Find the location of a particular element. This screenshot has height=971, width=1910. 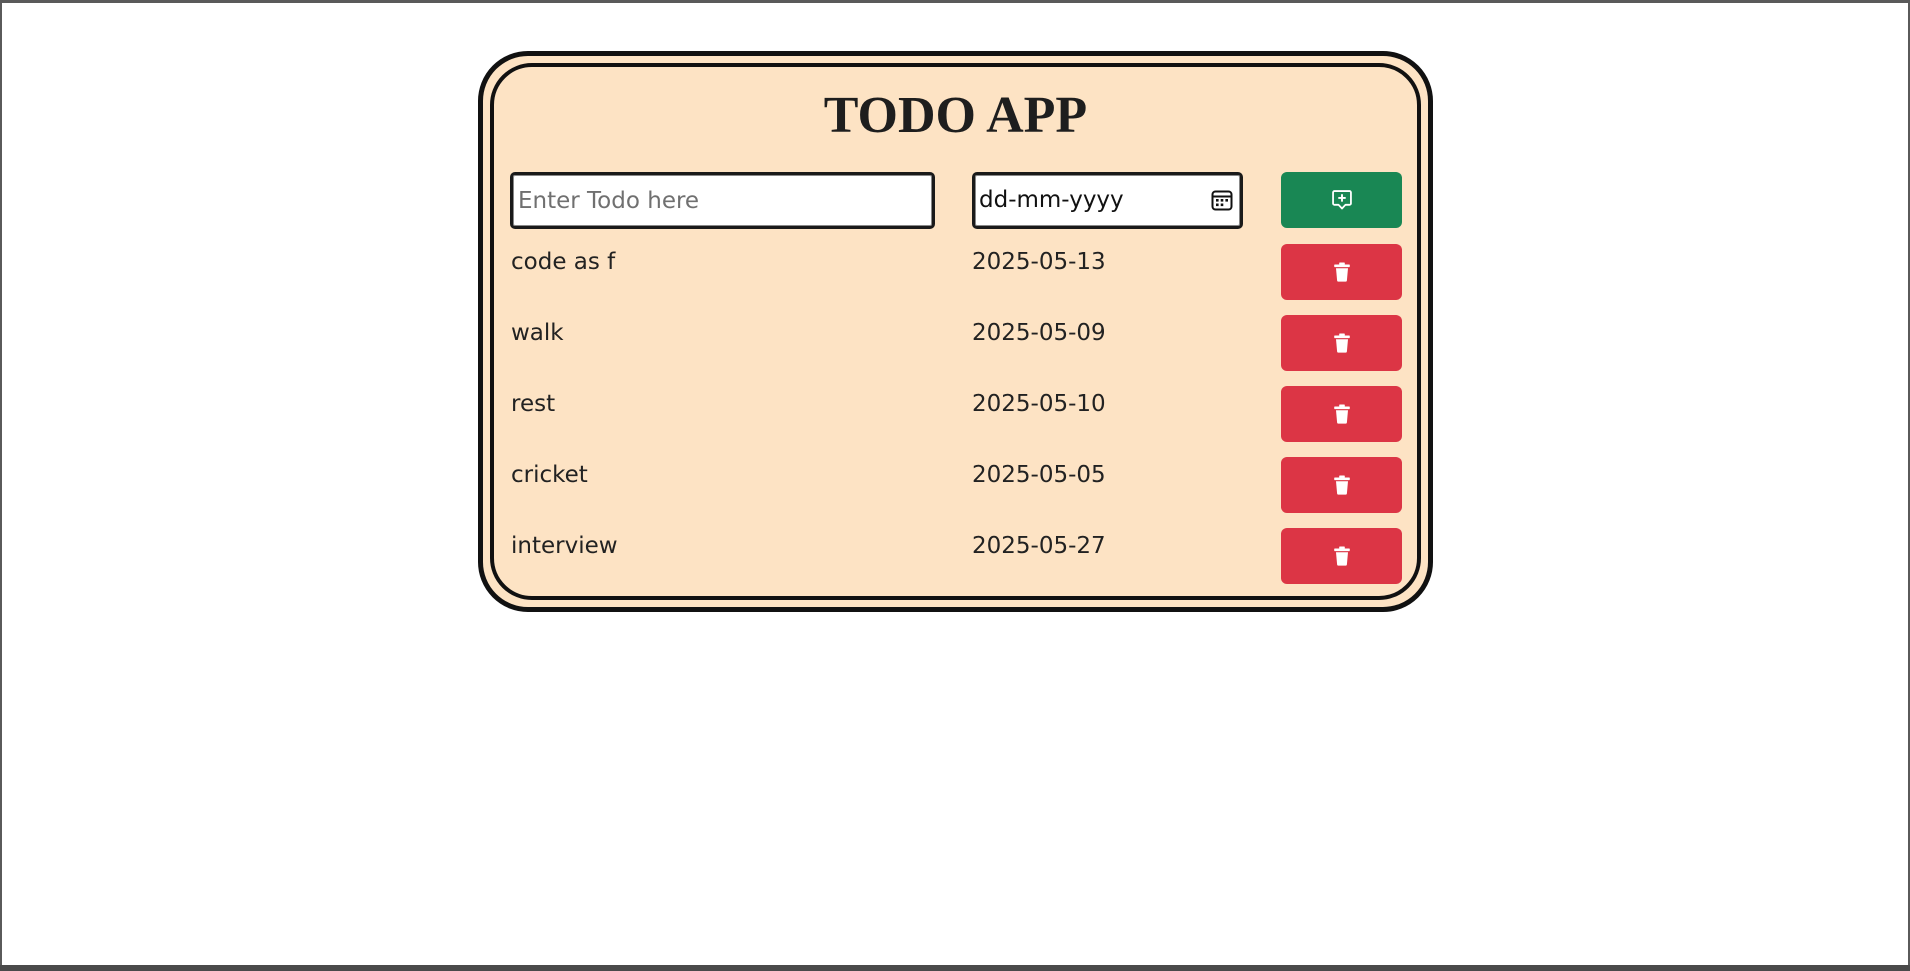

todo-date: 2025-05-10 is located at coordinates (1039, 404).